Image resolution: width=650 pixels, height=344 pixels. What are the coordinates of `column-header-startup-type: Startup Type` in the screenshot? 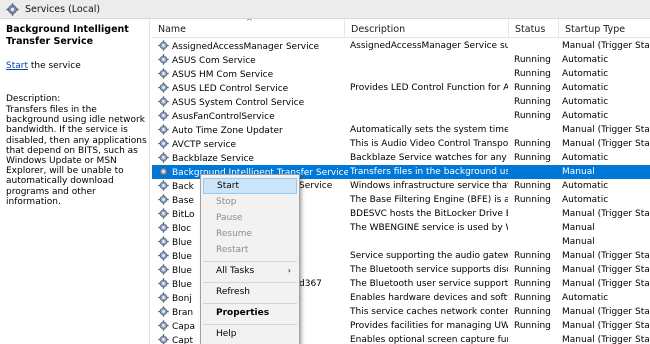 It's located at (604, 28).